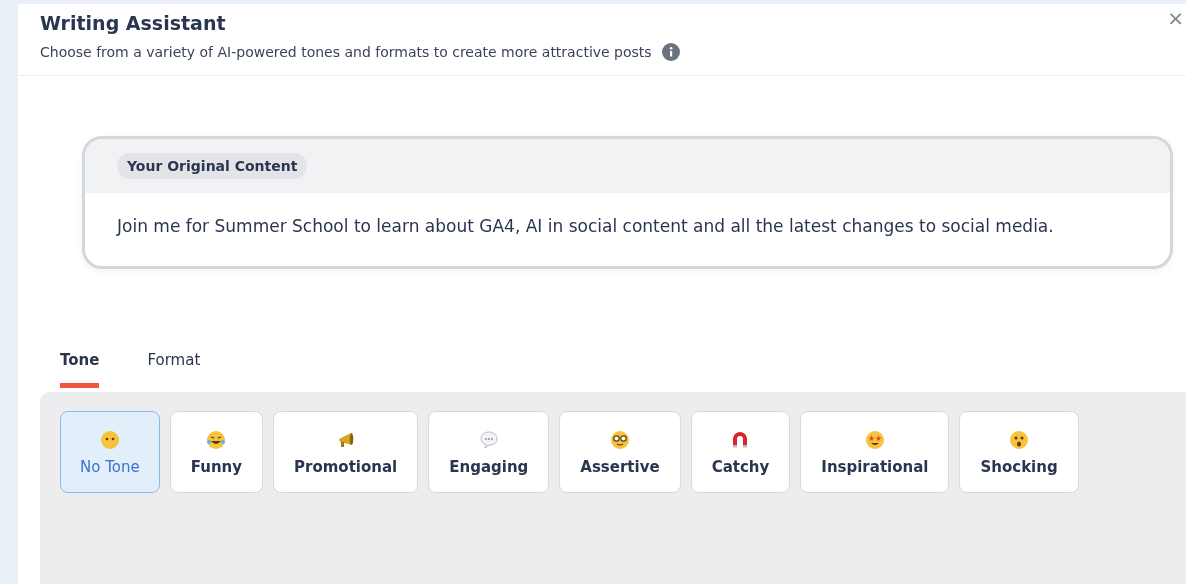  Describe the element at coordinates (585, 226) in the screenshot. I see `original-content-text: Join me for Summer School to learn about GA4, AI in social content and all the latest changes to social media.` at that location.